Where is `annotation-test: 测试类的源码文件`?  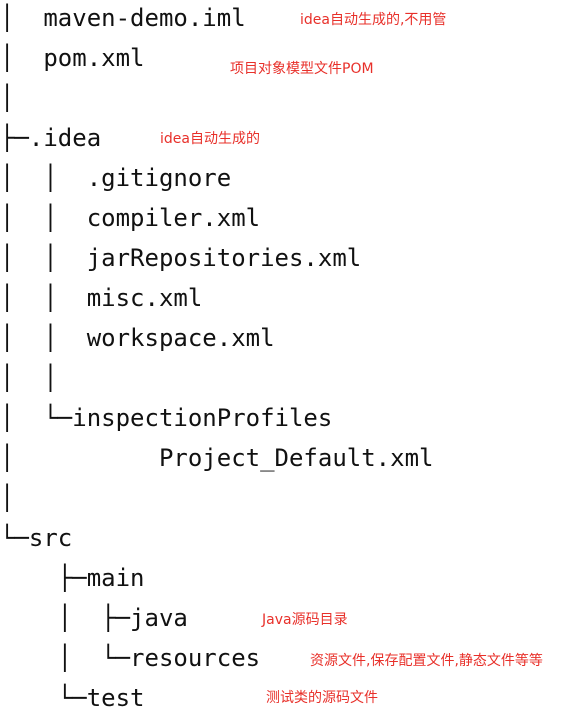 annotation-test: 测试类的源码文件 is located at coordinates (322, 698).